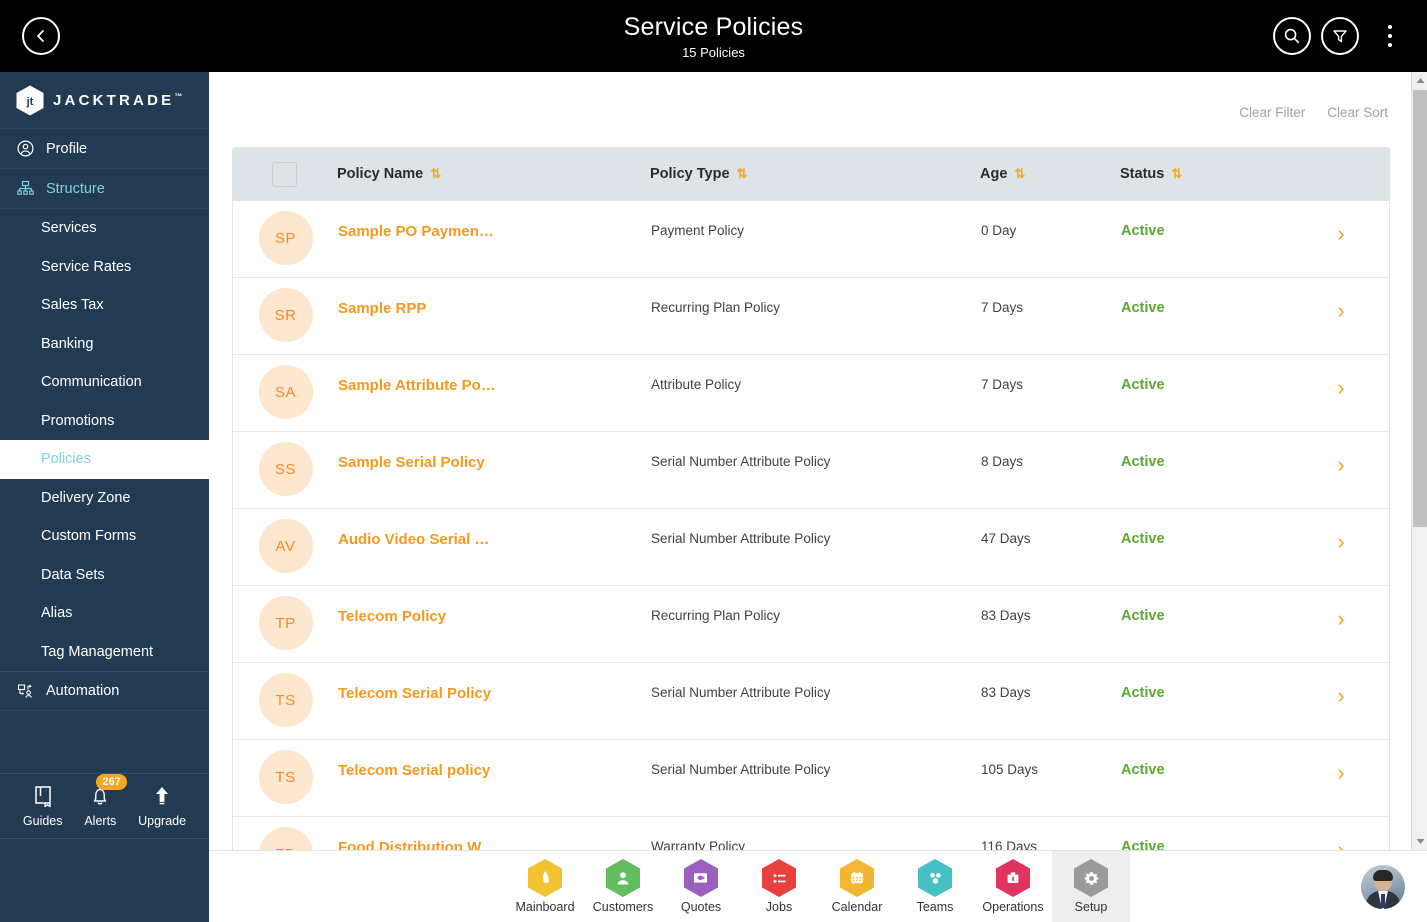 The height and width of the screenshot is (922, 1427). What do you see at coordinates (1212, 174) in the screenshot?
I see `header-cell-status: Status ⇅` at bounding box center [1212, 174].